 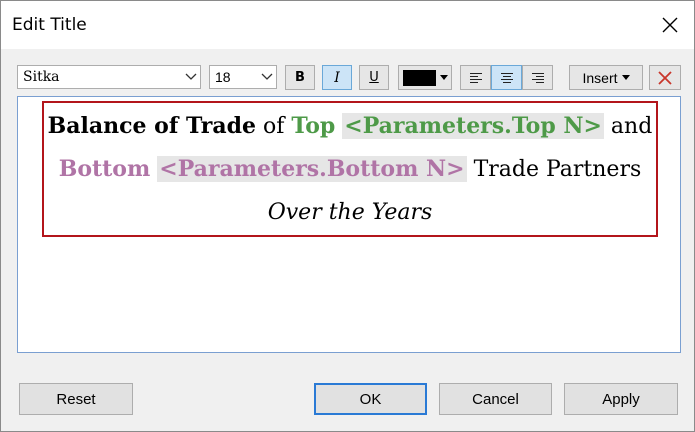 I want to click on title-text-balance: Balance of Trade, so click(x=151, y=126).